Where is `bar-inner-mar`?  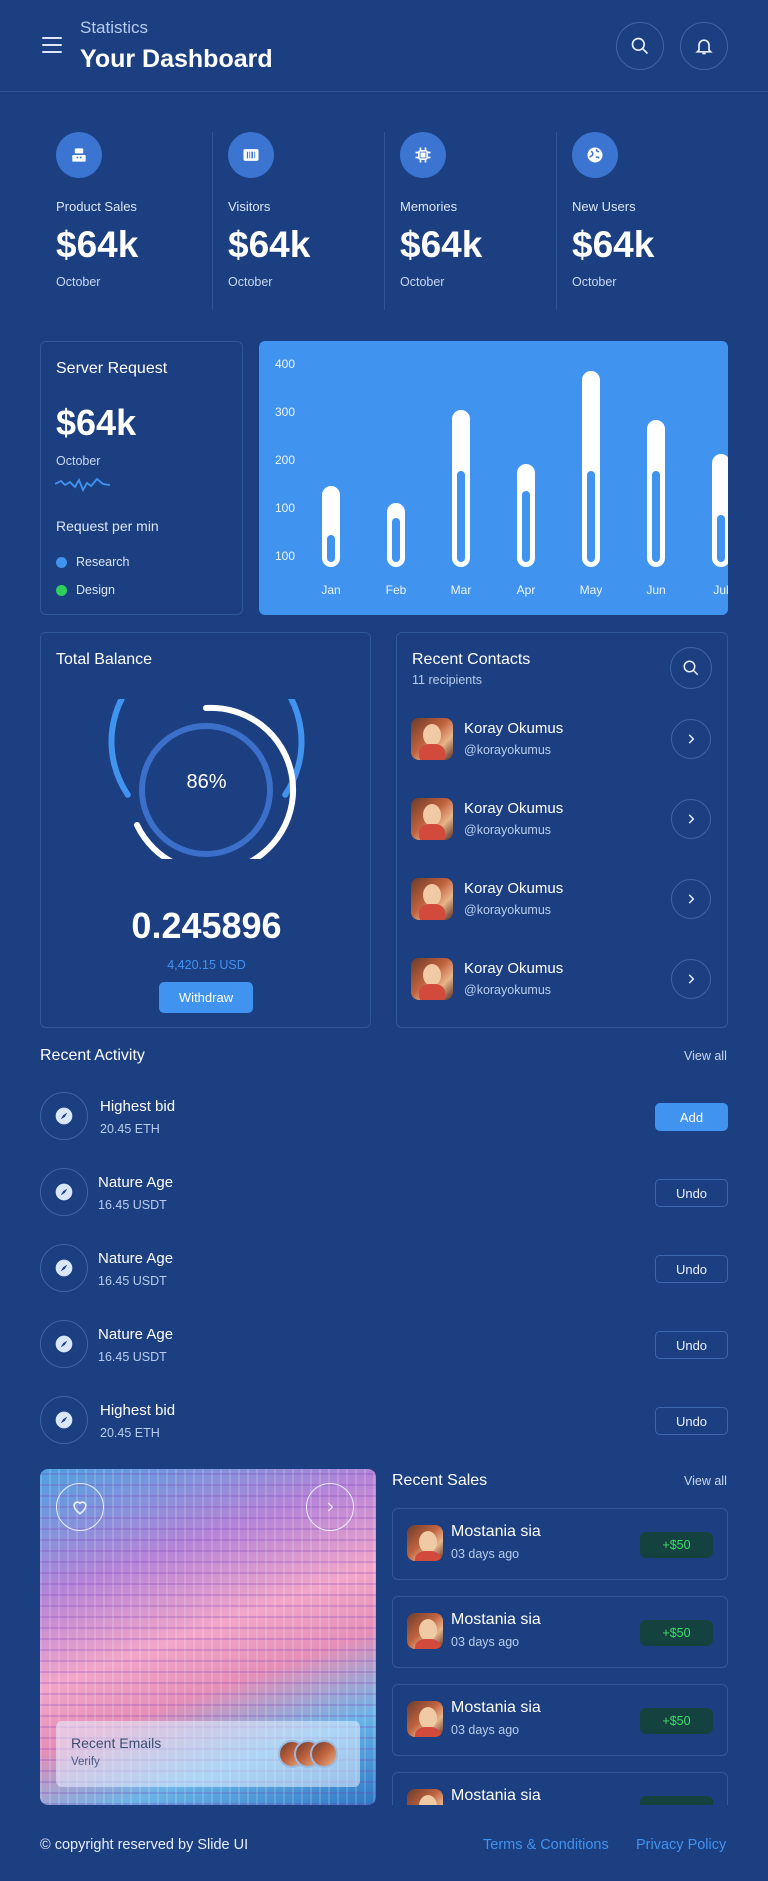 bar-inner-mar is located at coordinates (461, 516).